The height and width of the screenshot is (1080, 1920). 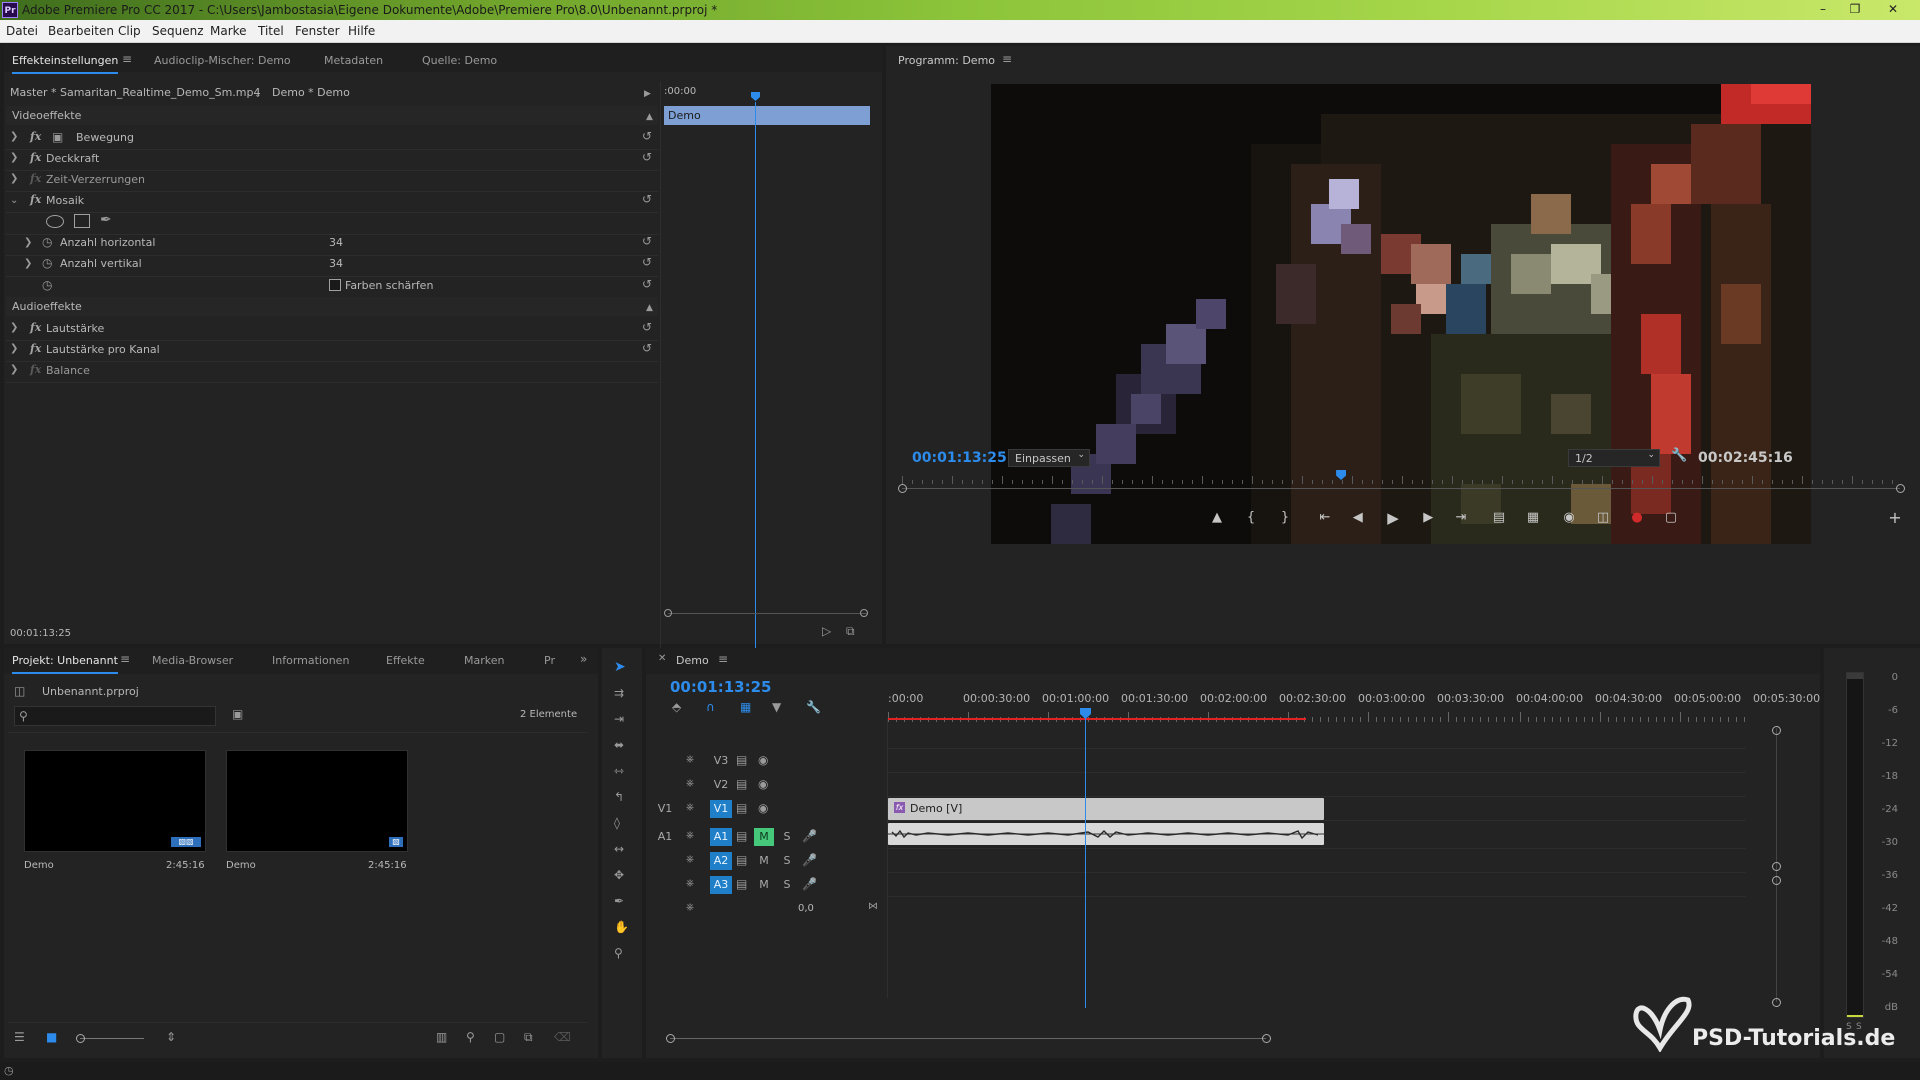 I want to click on razor-tool-icon: ◊, so click(x=617, y=823).